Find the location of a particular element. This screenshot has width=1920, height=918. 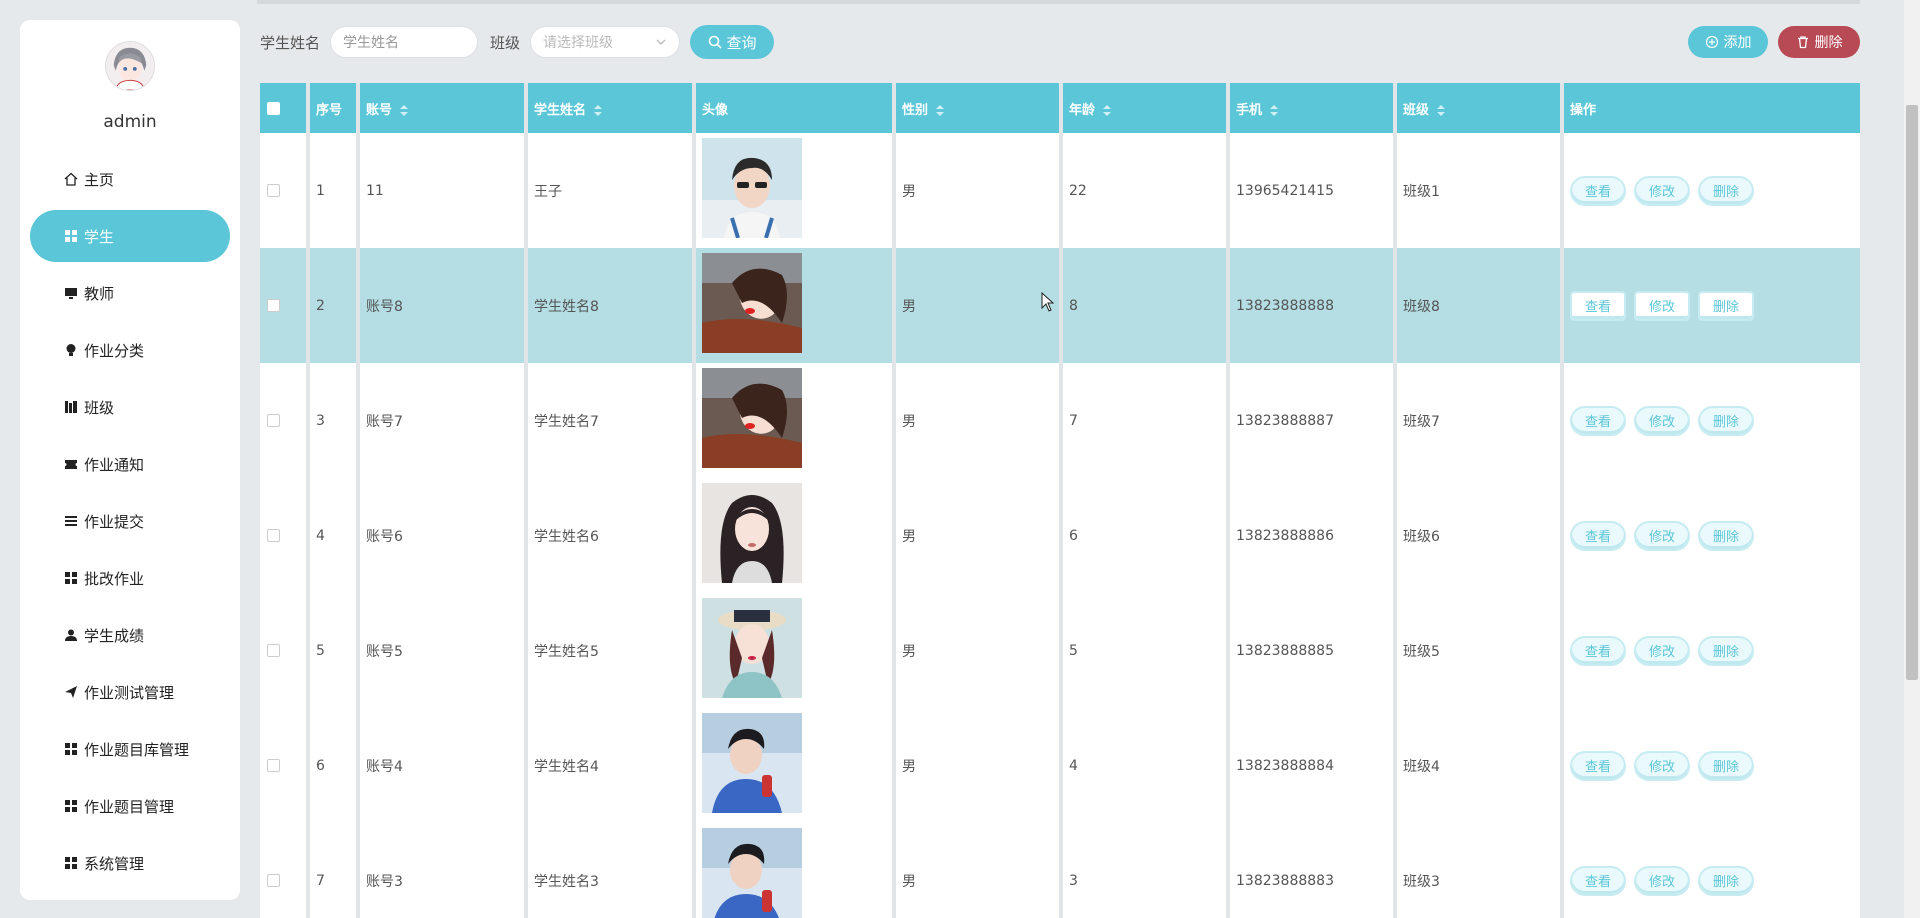

sidebar-item-label: 学生成绩 is located at coordinates (114, 635).